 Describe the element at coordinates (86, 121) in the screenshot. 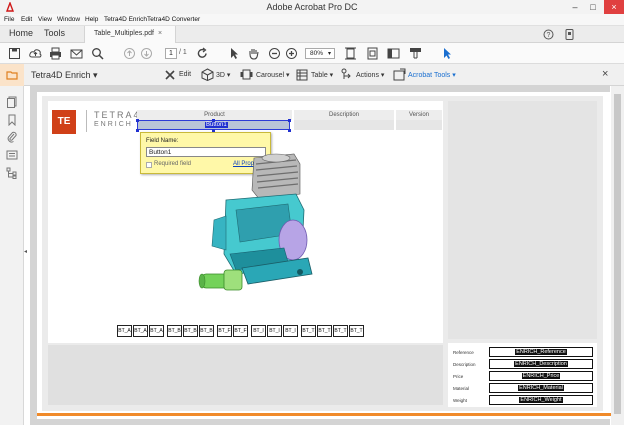

I see `logo-divider` at that location.